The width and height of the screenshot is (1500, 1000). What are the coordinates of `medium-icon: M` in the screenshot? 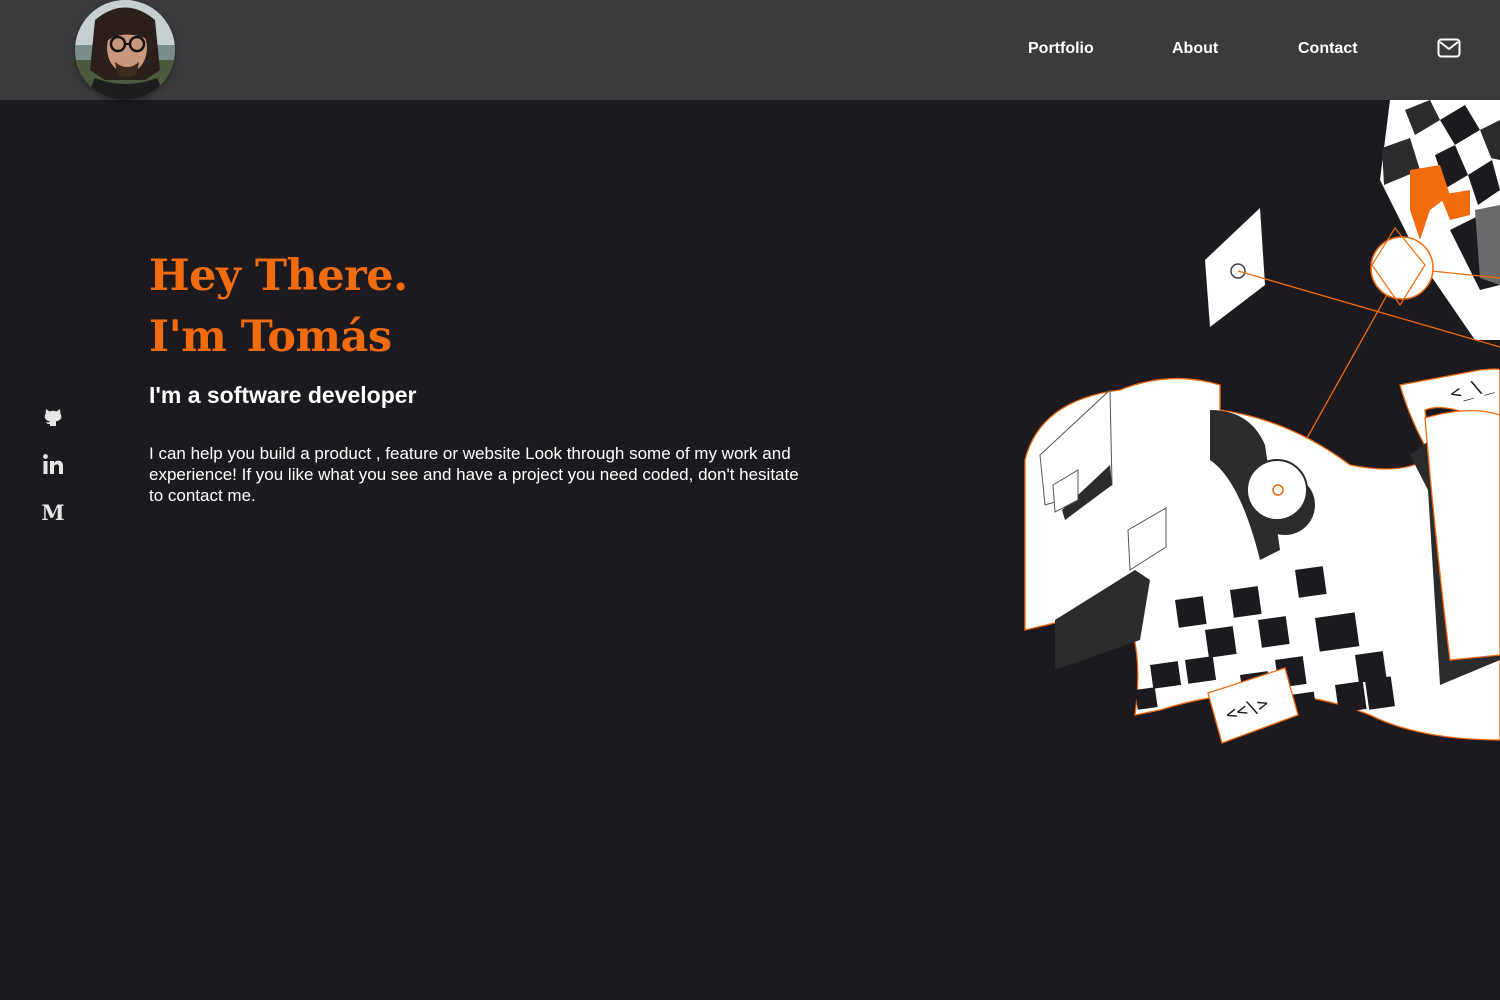 It's located at (53, 512).